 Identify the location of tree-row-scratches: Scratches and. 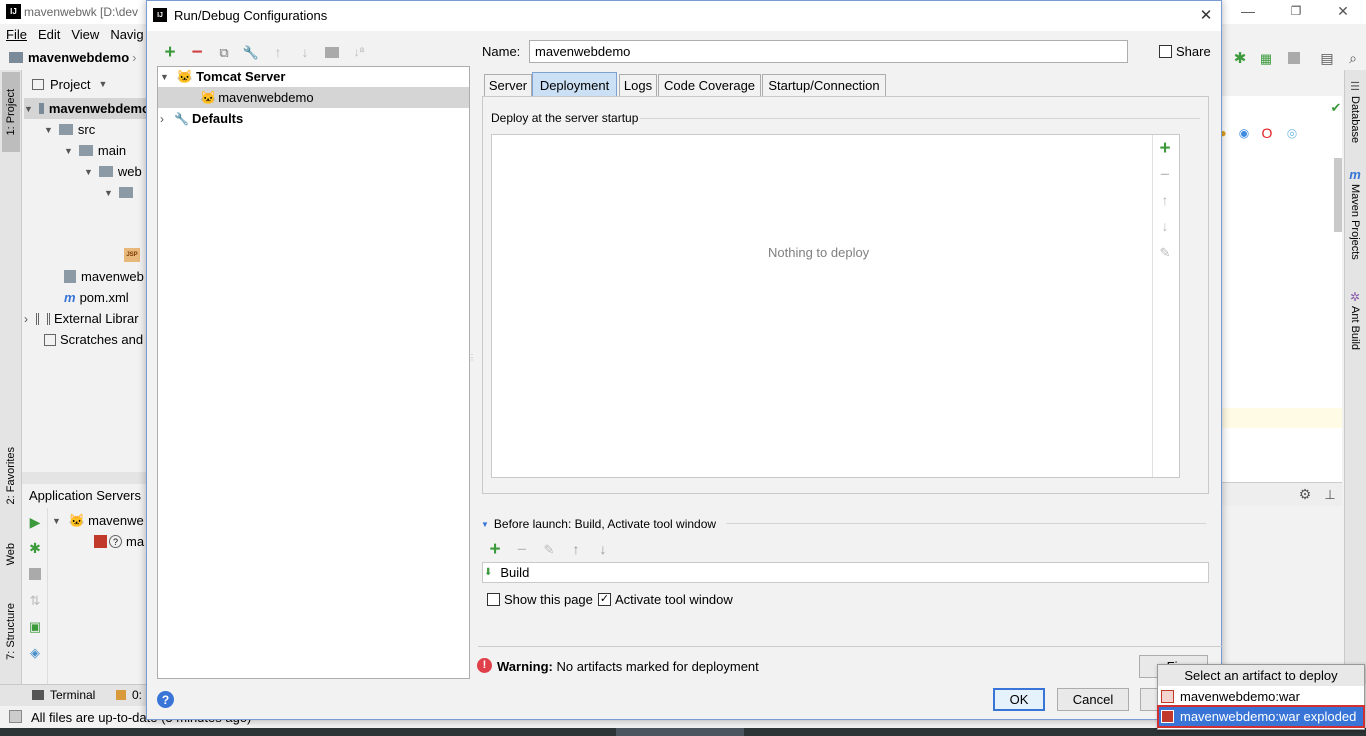
(93, 339).